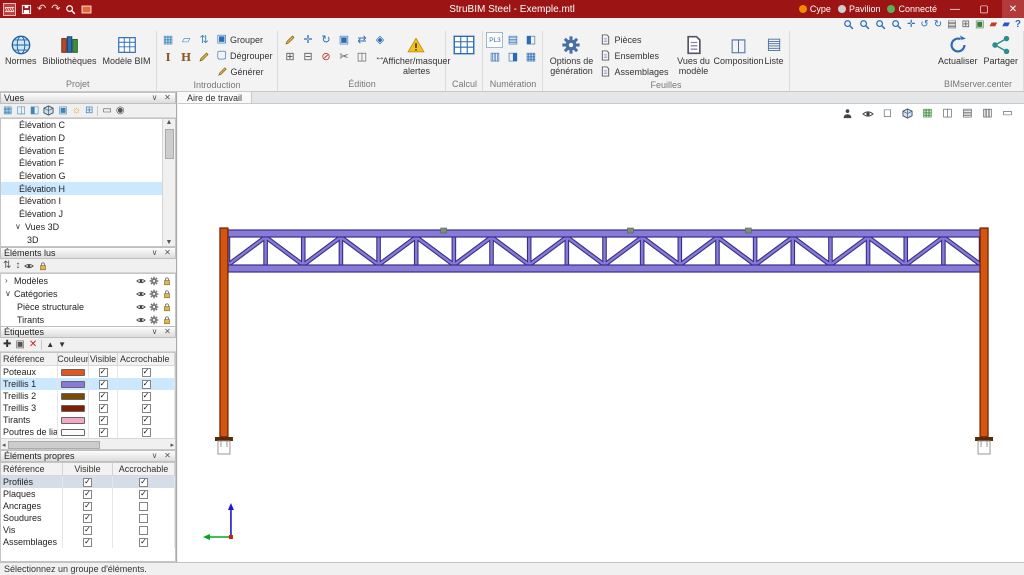  I want to click on print-icon: ▤, so click(951, 24).